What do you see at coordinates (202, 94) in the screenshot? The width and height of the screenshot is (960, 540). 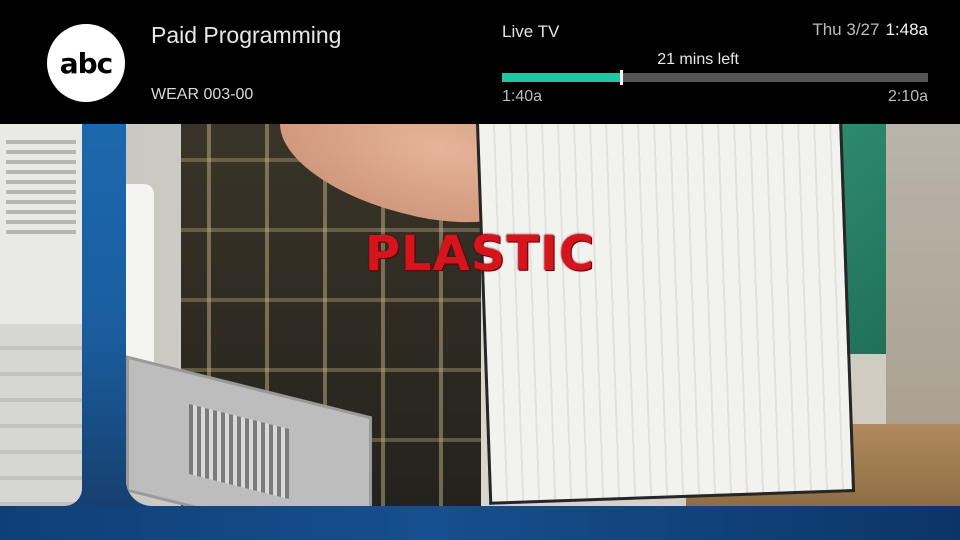 I see `channel-label: WEAR 003-00` at bounding box center [202, 94].